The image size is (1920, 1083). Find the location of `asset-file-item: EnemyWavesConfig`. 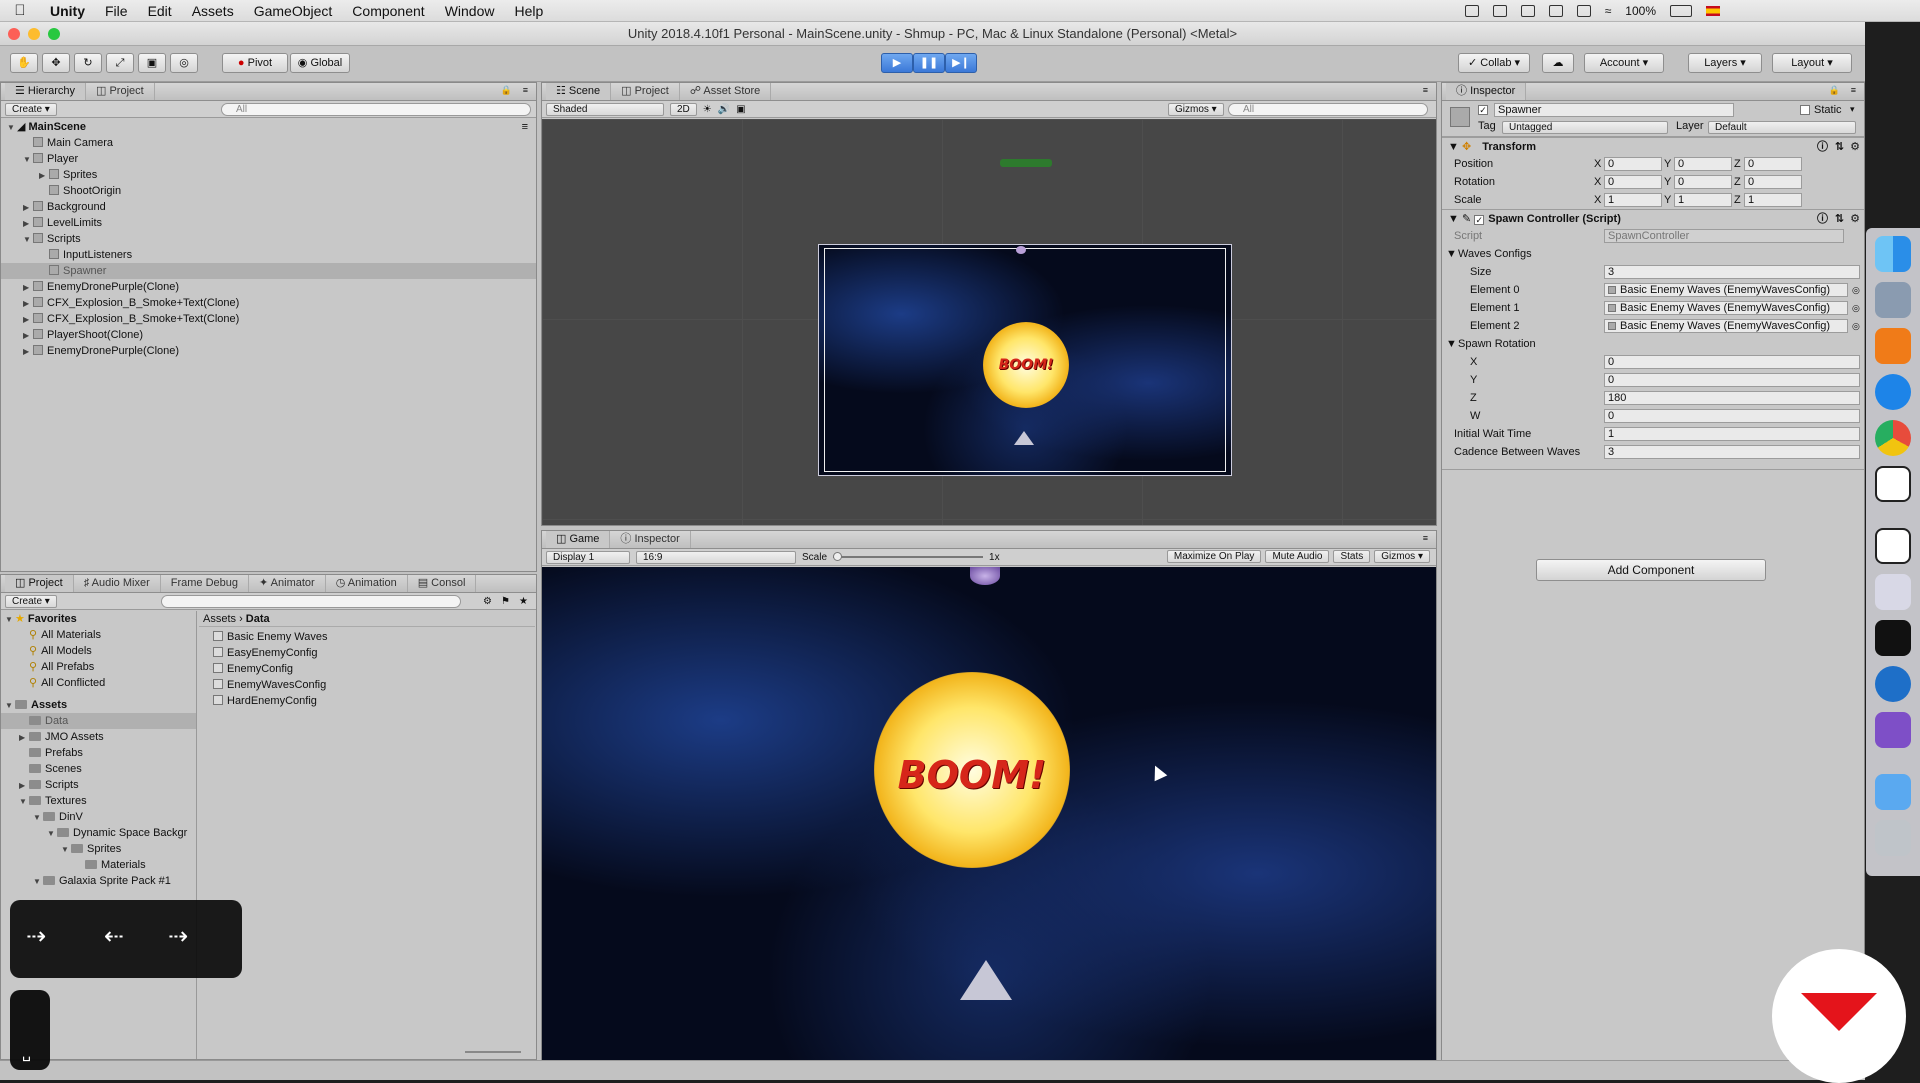

asset-file-item: EnemyWavesConfig is located at coordinates (367, 685).